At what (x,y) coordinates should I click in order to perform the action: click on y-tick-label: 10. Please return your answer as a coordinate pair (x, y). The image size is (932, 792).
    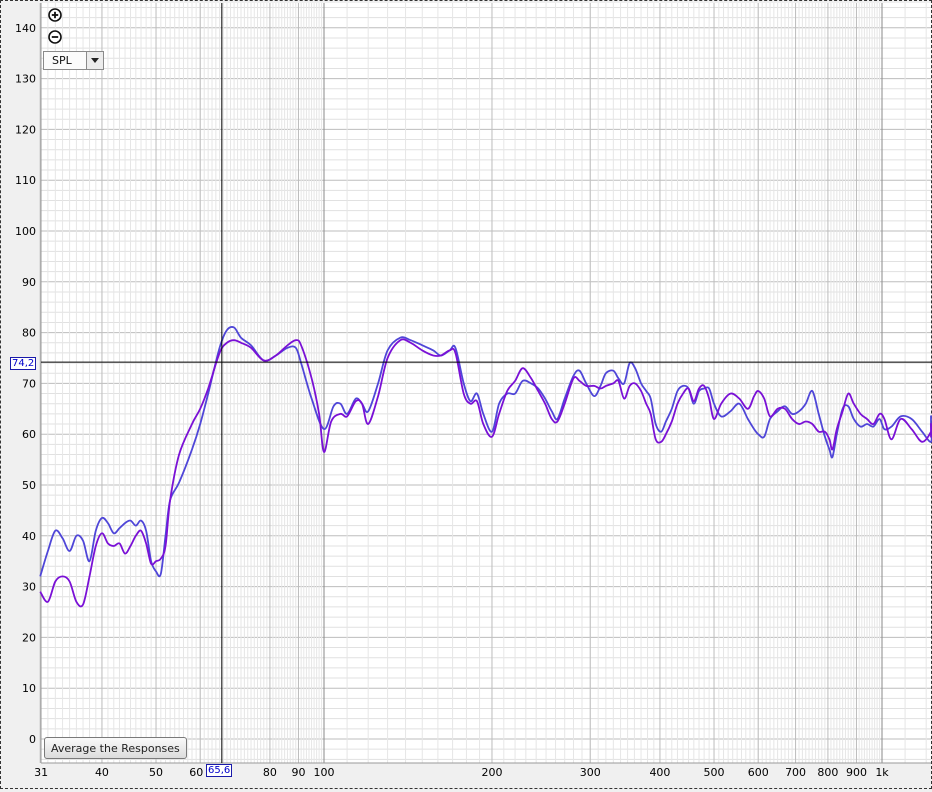
    Looking at the image, I should click on (29, 688).